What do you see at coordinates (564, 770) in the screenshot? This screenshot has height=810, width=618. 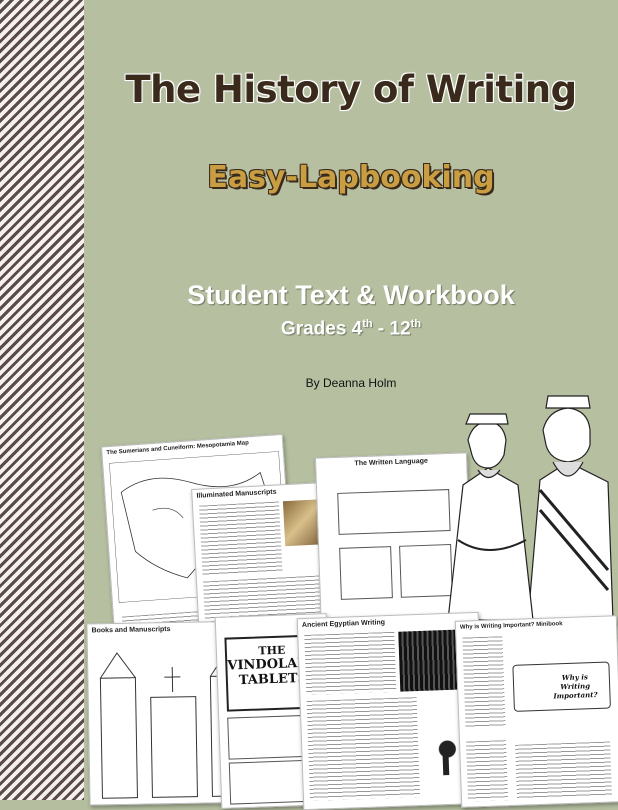 I see `why-lines` at bounding box center [564, 770].